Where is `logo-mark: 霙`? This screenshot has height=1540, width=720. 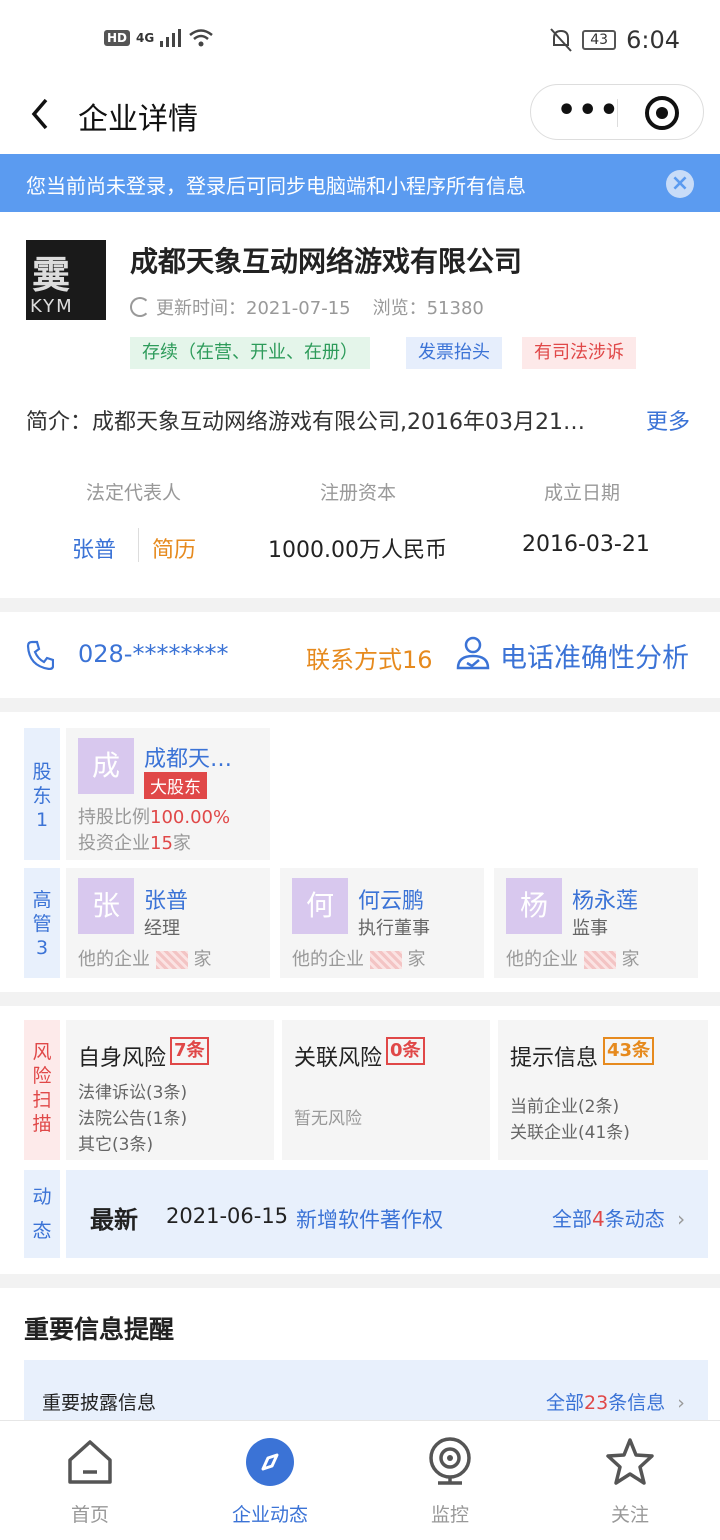 logo-mark: 霙 is located at coordinates (51, 275).